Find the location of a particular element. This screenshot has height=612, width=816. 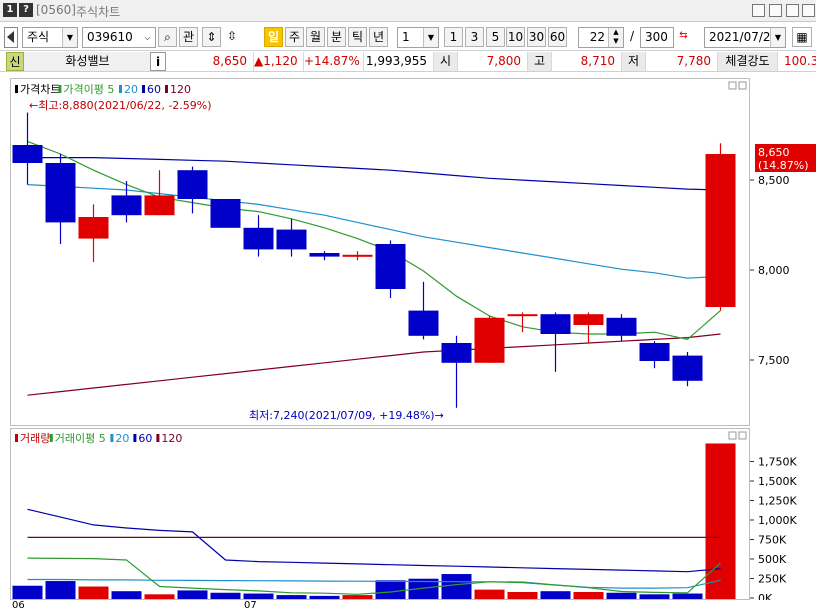

interval-30-button: 30 is located at coordinates (536, 37).